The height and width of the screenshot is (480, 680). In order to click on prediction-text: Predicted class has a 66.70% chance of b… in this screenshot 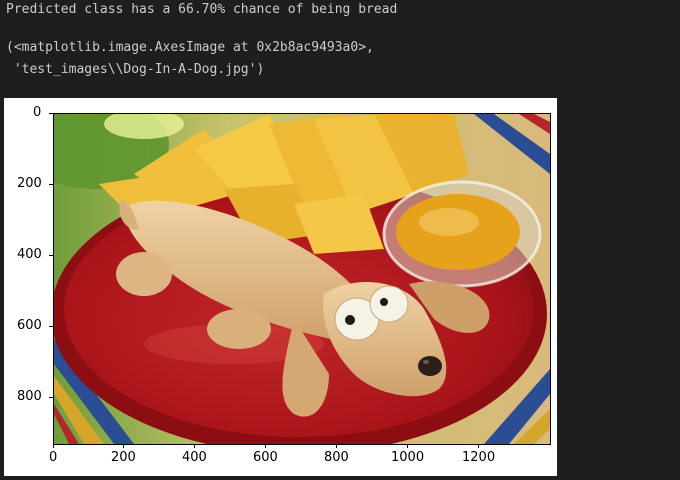, I will do `click(202, 9)`.